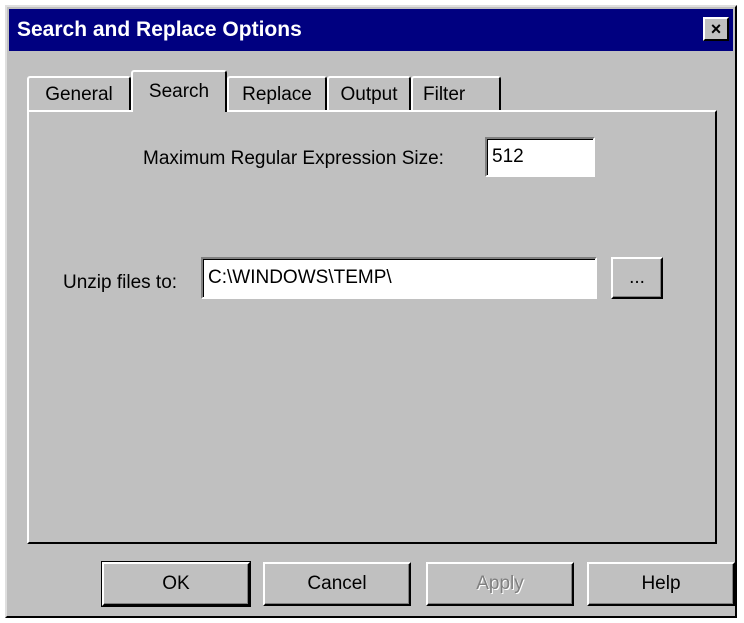 The width and height of the screenshot is (744, 623). I want to click on unzip-path-input: C:\WINDOWS\TEMP\, so click(399, 278).